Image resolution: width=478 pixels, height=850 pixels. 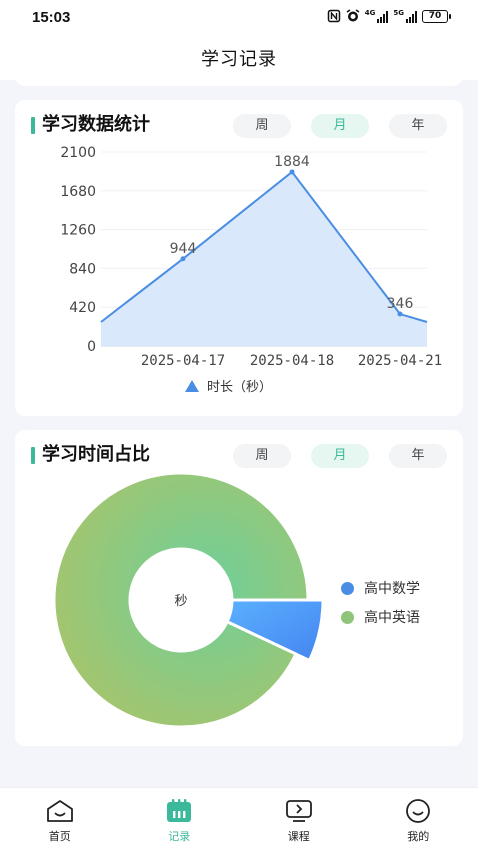 What do you see at coordinates (82, 269) in the screenshot?
I see `y-tick-label: 840` at bounding box center [82, 269].